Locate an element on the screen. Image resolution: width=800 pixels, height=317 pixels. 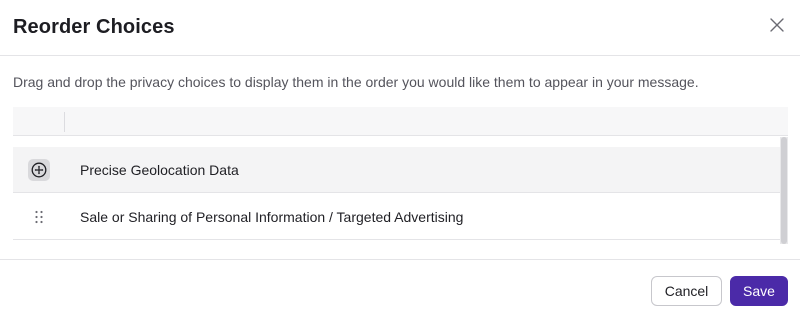
choice-label: Precise Geolocation Data is located at coordinates (159, 170).